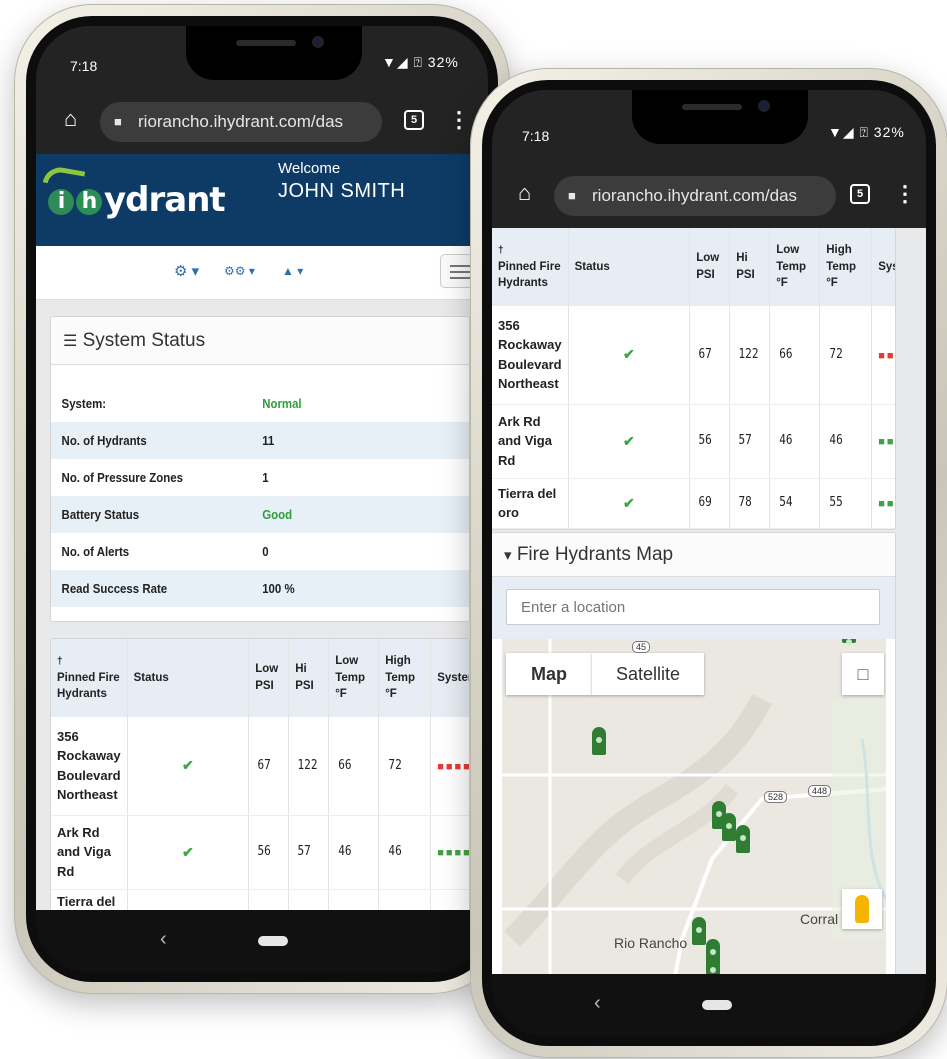 The width and height of the screenshot is (947, 1059). Describe the element at coordinates (597, 1003) in the screenshot. I see `right-back-icon: ‹` at that location.